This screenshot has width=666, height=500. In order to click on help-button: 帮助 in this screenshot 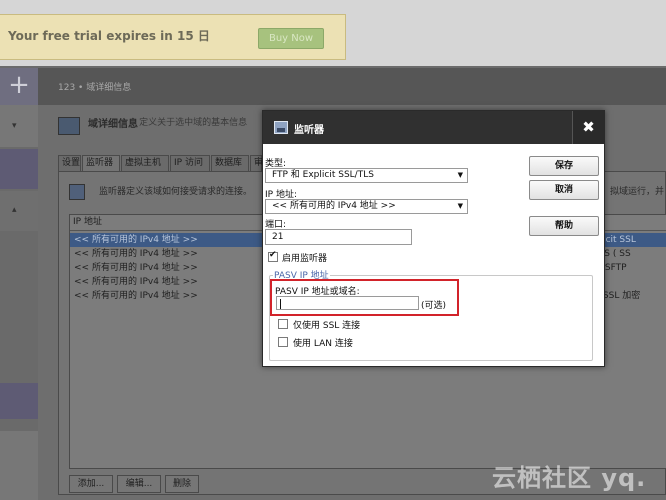, I will do `click(564, 226)`.